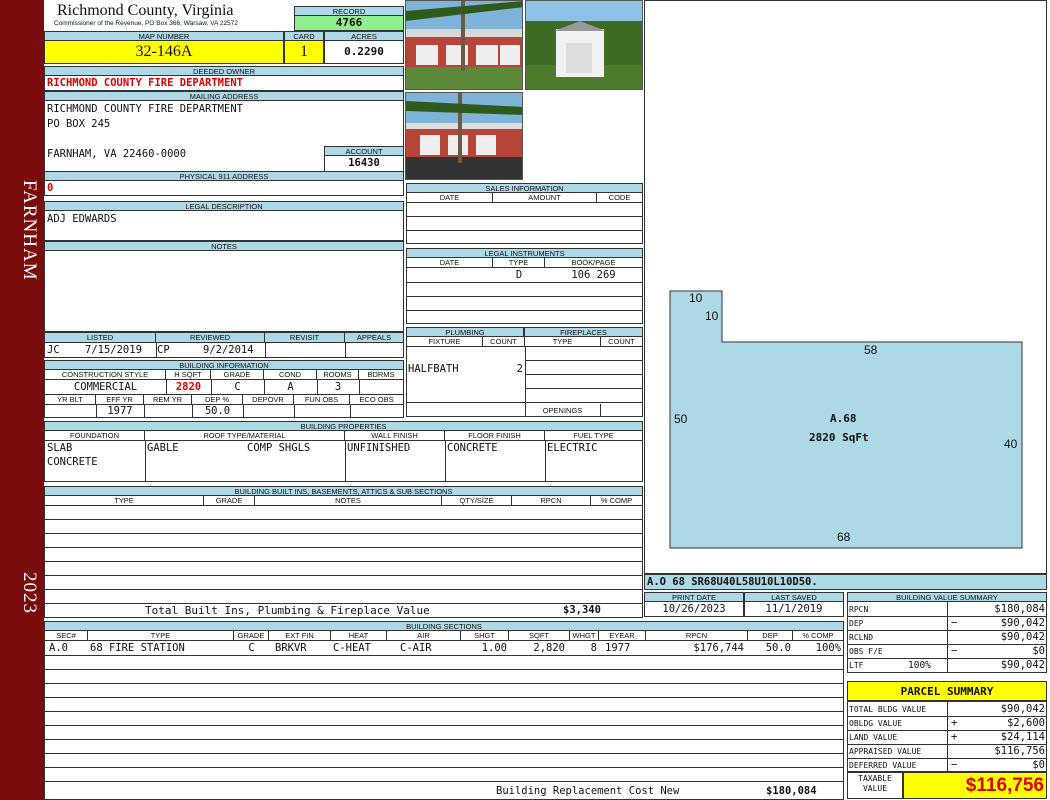  What do you see at coordinates (161, 636) in the screenshot?
I see `sec-type-header: TYPE` at bounding box center [161, 636].